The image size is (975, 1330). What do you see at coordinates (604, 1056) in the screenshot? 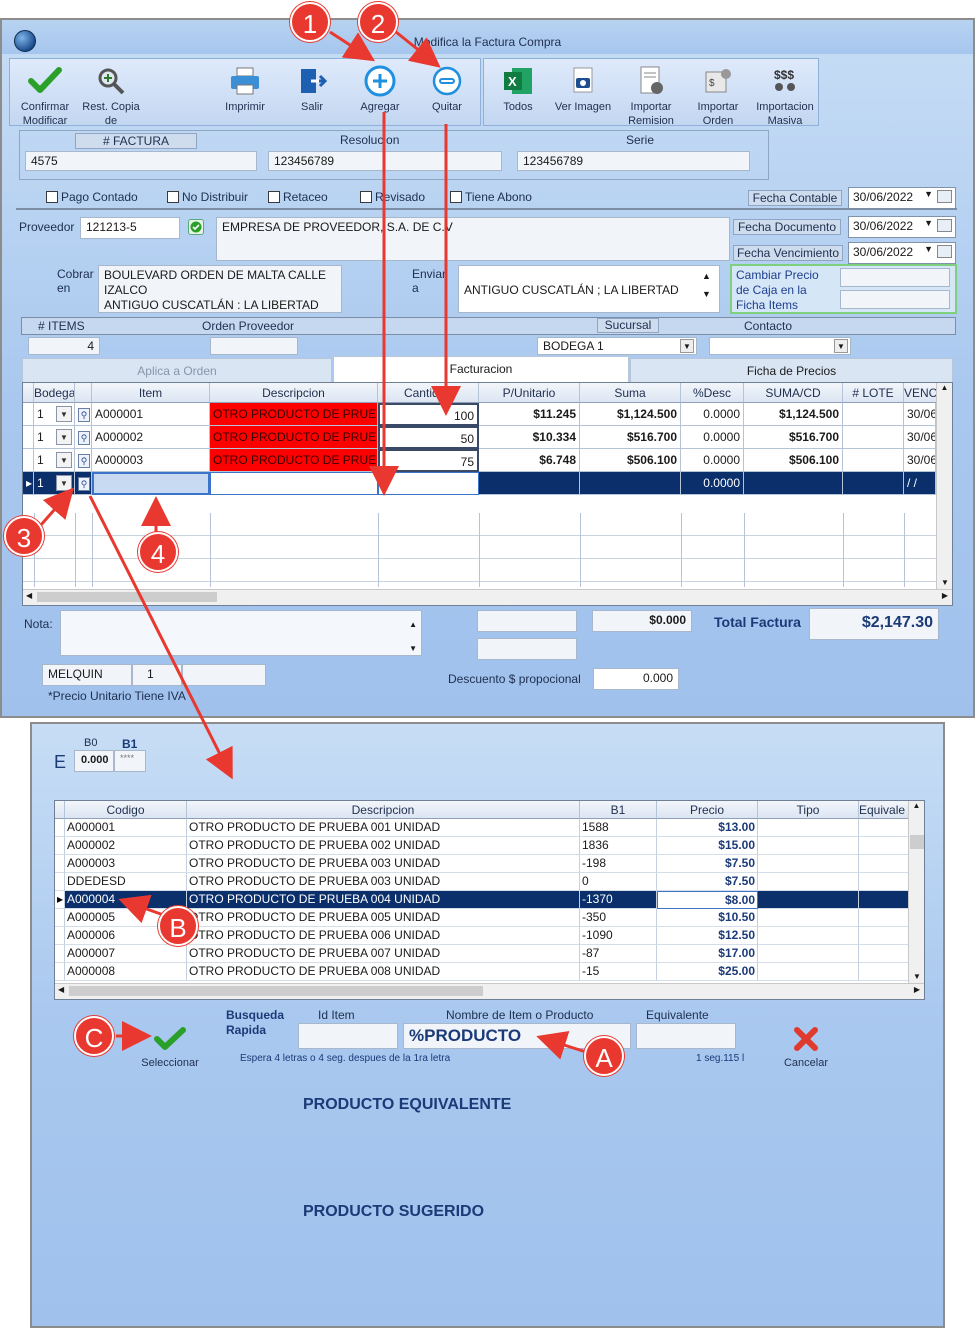
I see `callout-a: A` at bounding box center [604, 1056].